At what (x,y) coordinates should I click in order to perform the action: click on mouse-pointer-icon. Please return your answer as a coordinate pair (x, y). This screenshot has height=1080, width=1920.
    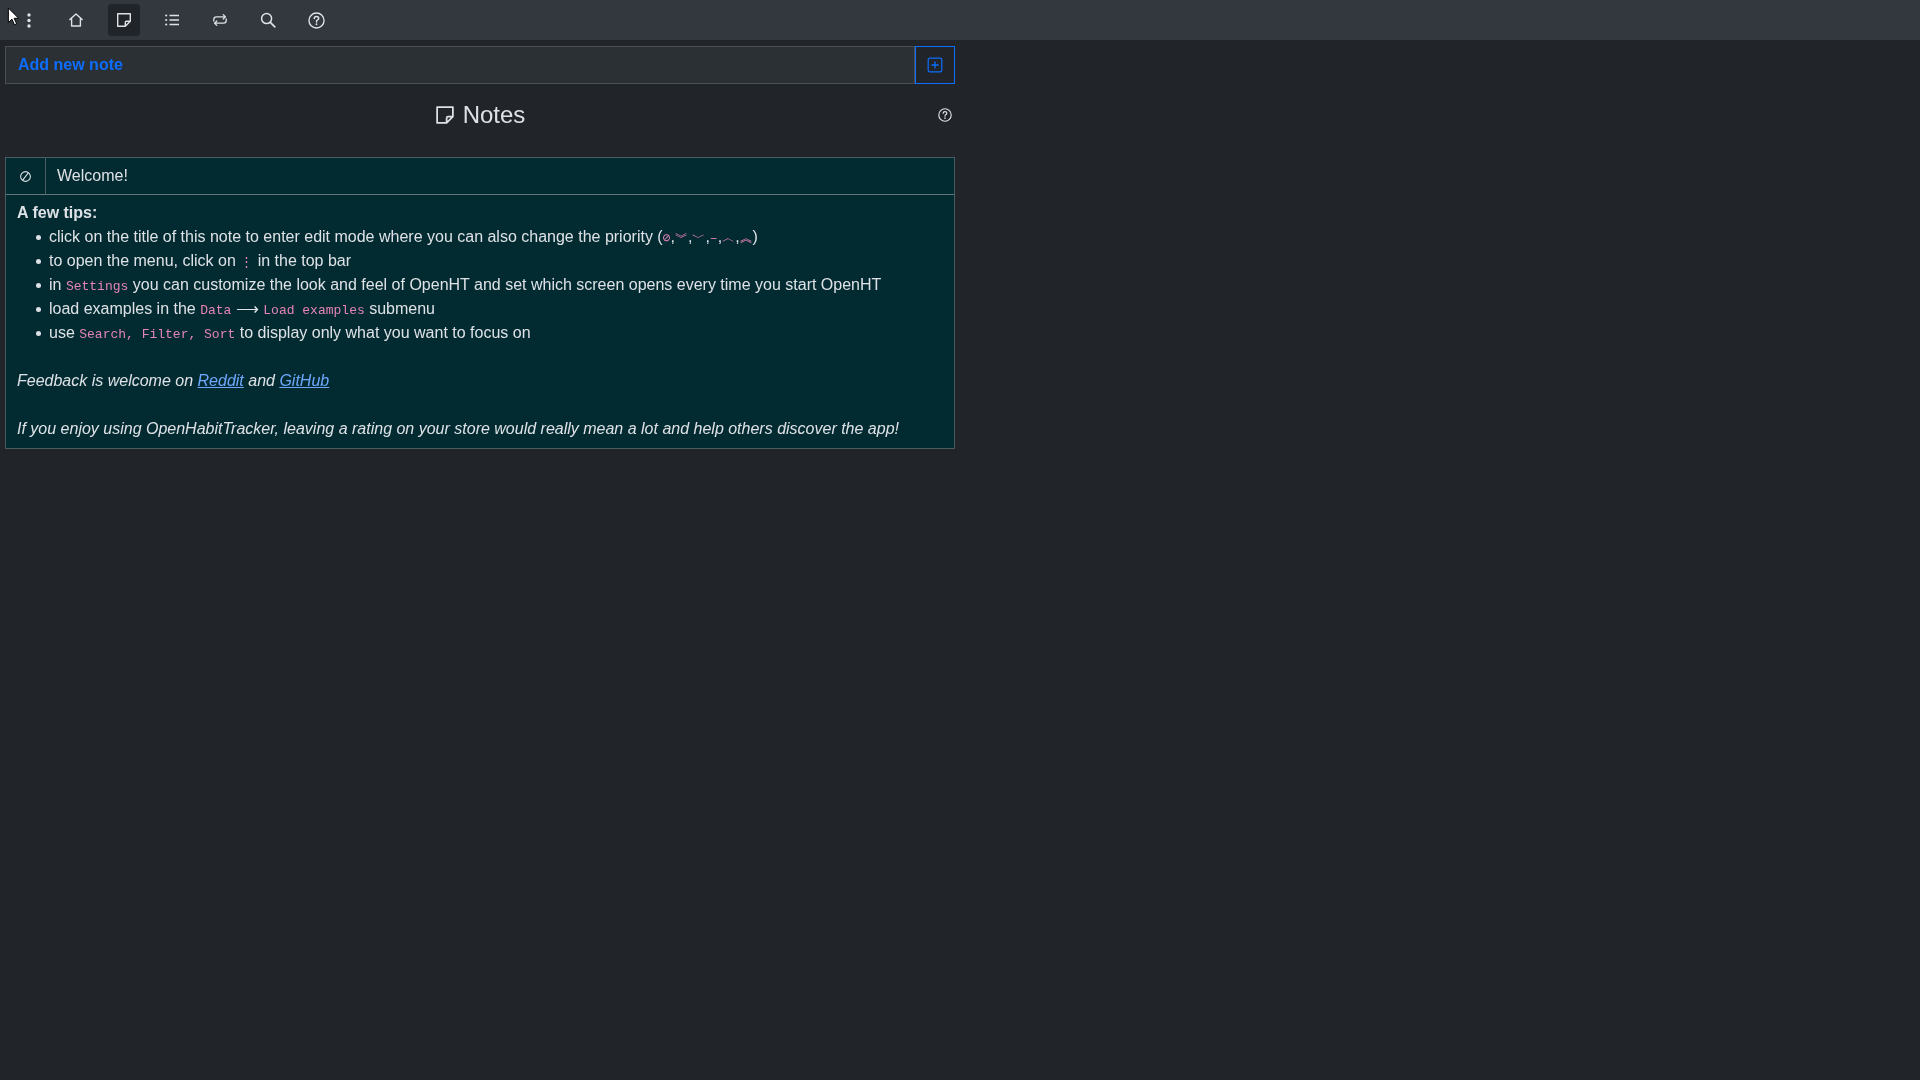
    Looking at the image, I should click on (13, 16).